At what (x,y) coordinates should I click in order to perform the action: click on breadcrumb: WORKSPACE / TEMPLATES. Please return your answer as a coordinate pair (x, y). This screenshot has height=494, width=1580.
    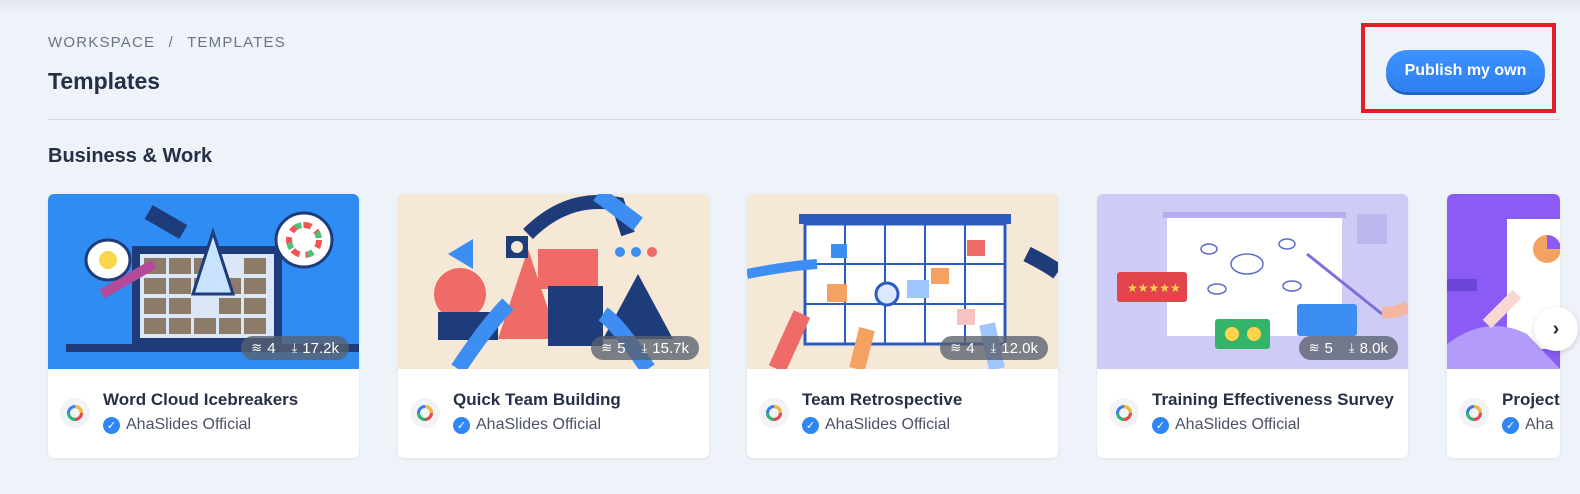
    Looking at the image, I should click on (167, 42).